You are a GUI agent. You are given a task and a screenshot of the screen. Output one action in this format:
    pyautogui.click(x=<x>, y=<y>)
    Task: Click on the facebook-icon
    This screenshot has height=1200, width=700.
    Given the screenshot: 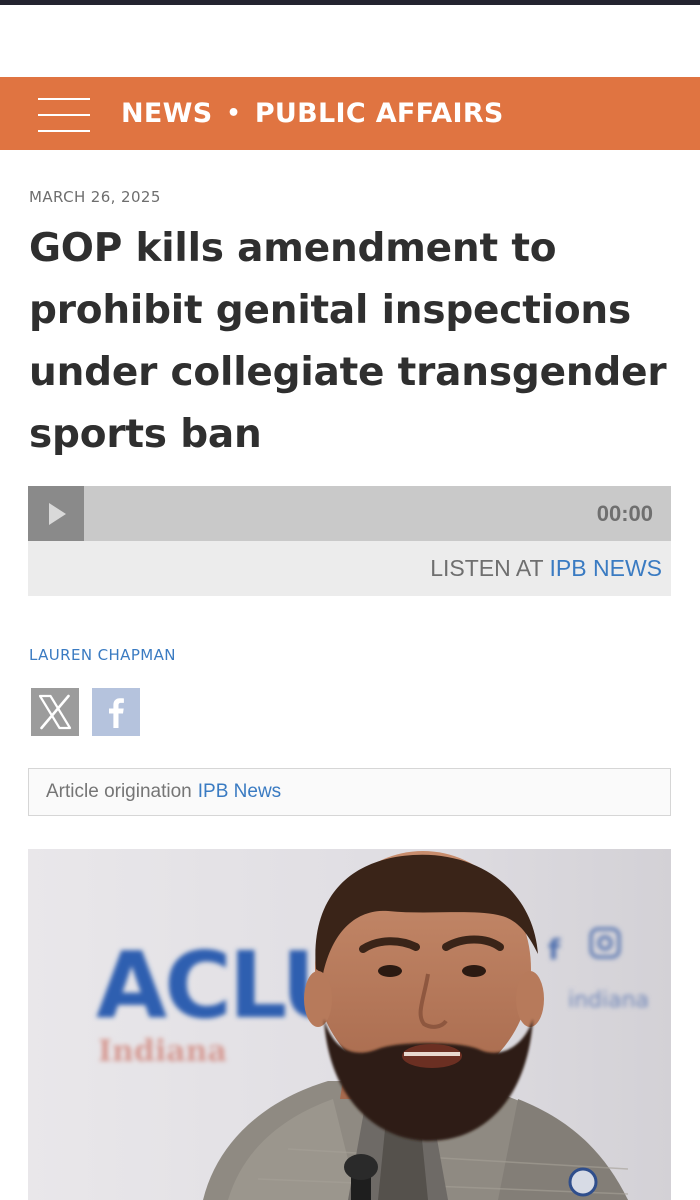 What is the action you would take?
    pyautogui.click(x=116, y=713)
    